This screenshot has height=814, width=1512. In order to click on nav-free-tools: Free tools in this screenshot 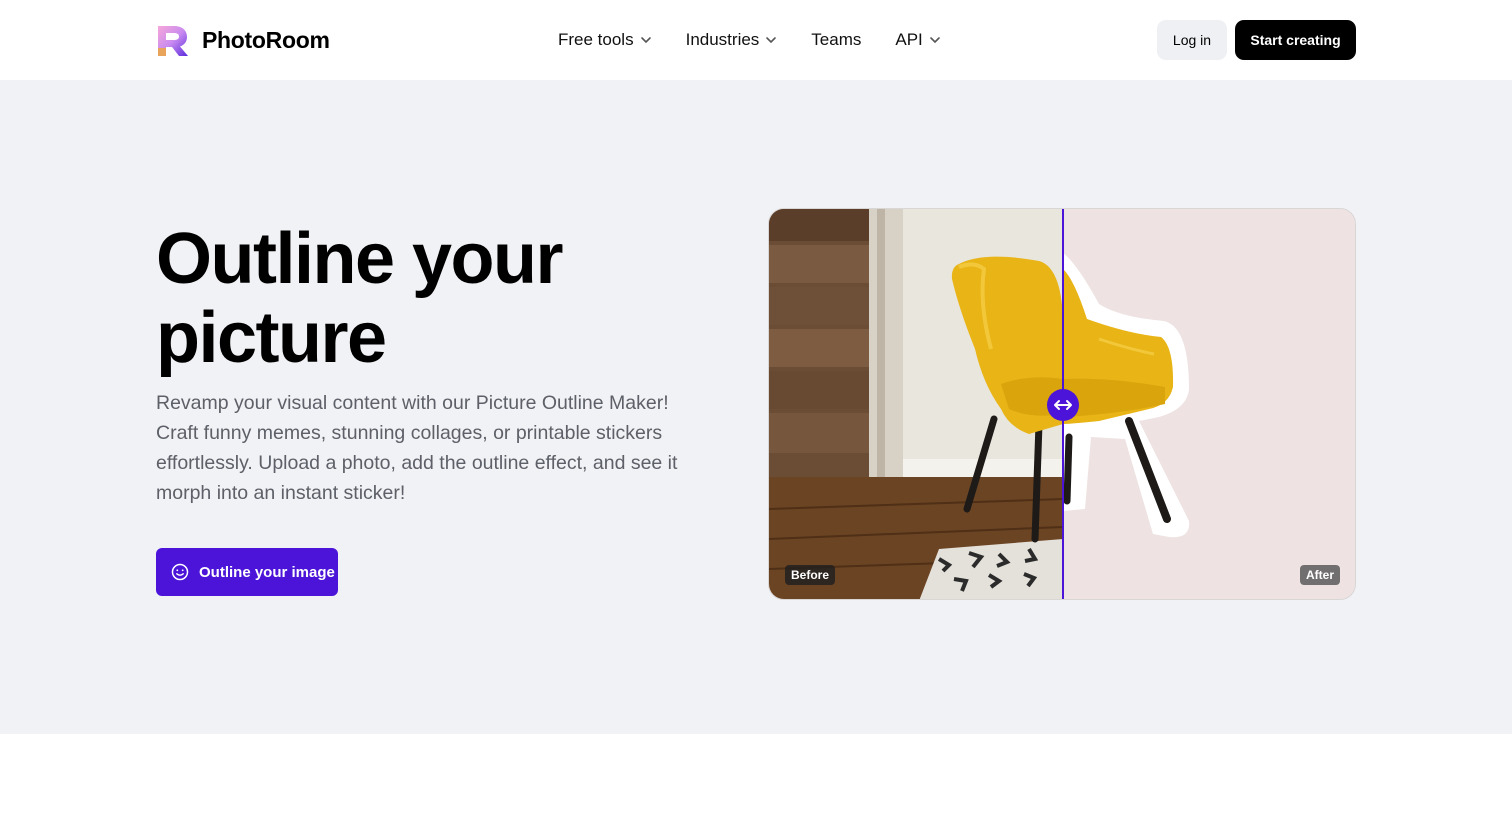, I will do `click(605, 40)`.